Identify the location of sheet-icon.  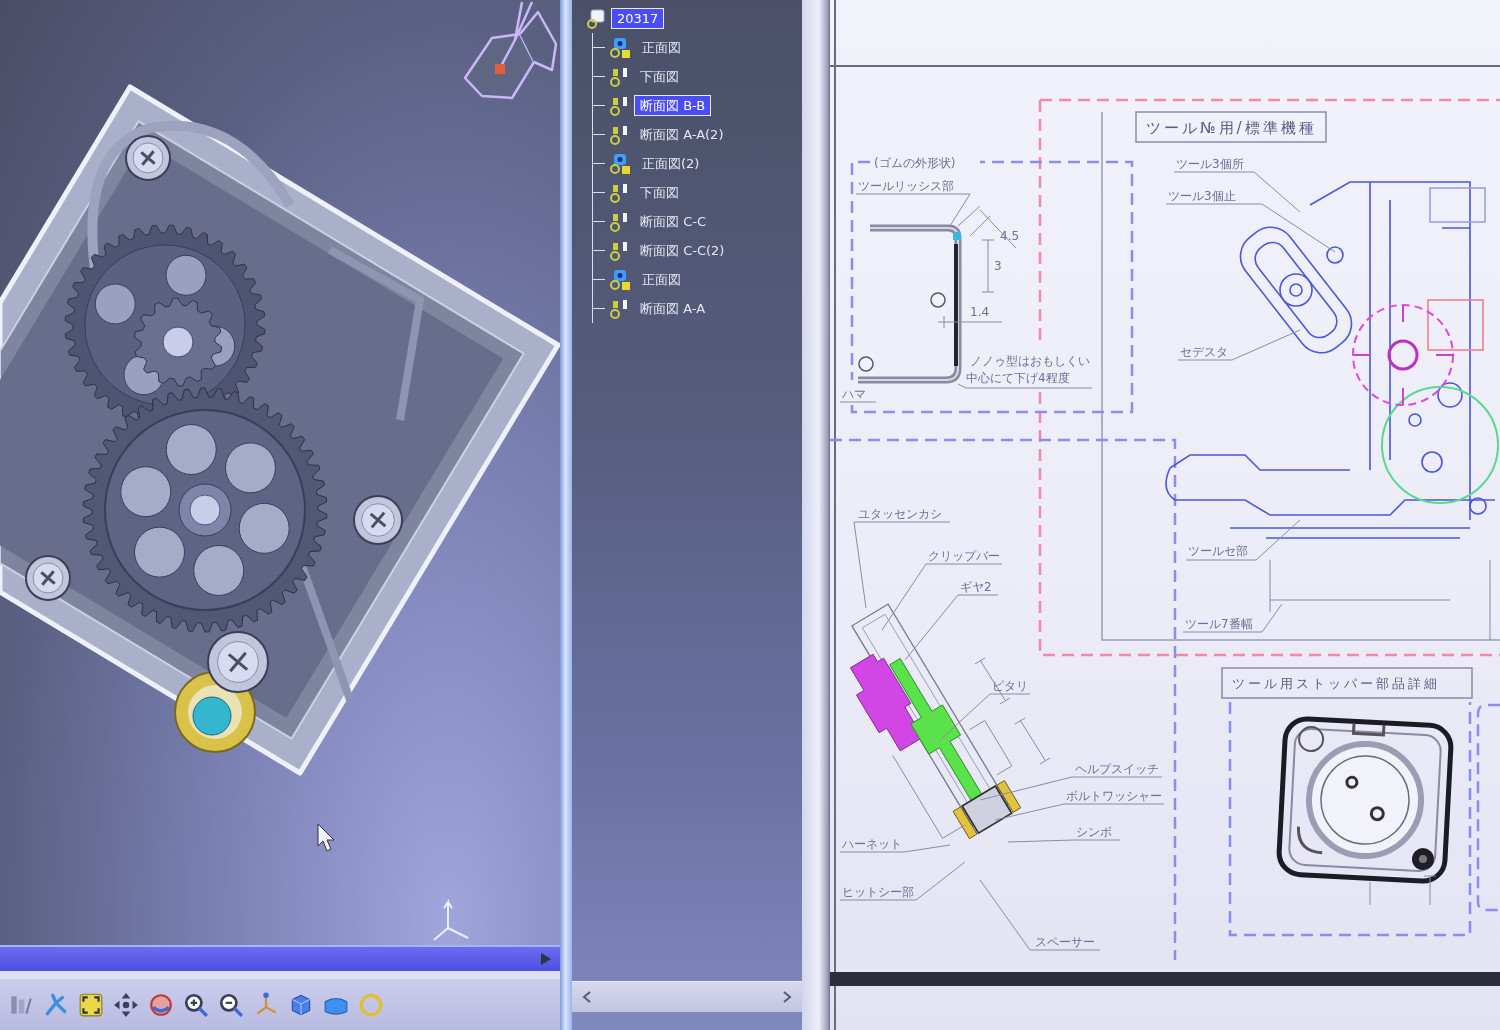
(597, 18).